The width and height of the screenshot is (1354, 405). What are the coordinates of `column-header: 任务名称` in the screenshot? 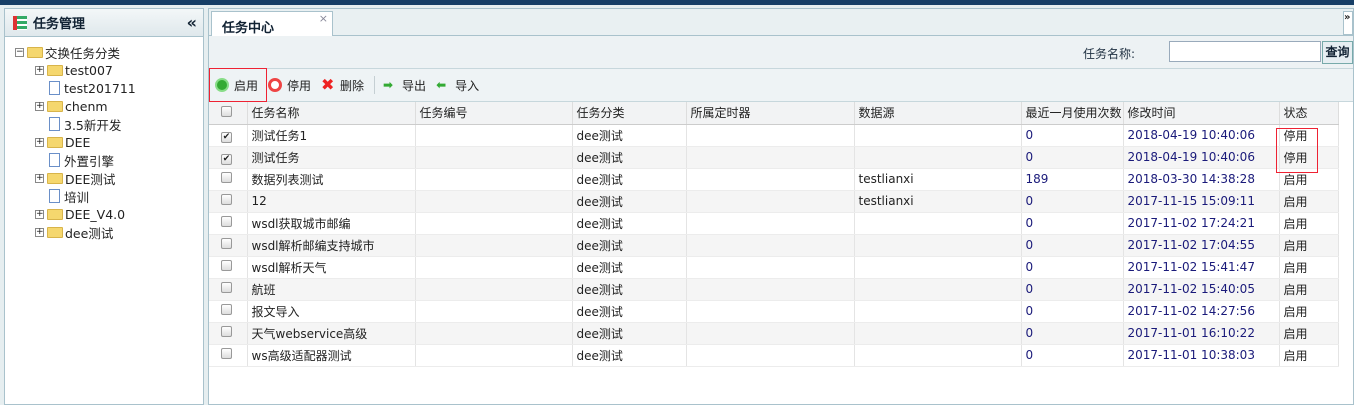 It's located at (331, 113).